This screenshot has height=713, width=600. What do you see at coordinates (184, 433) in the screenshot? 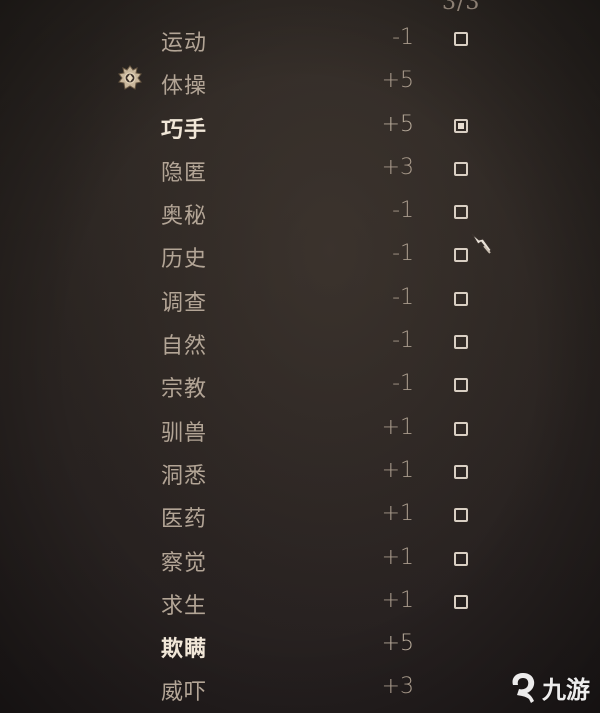
I see `skill-name: 驯兽` at bounding box center [184, 433].